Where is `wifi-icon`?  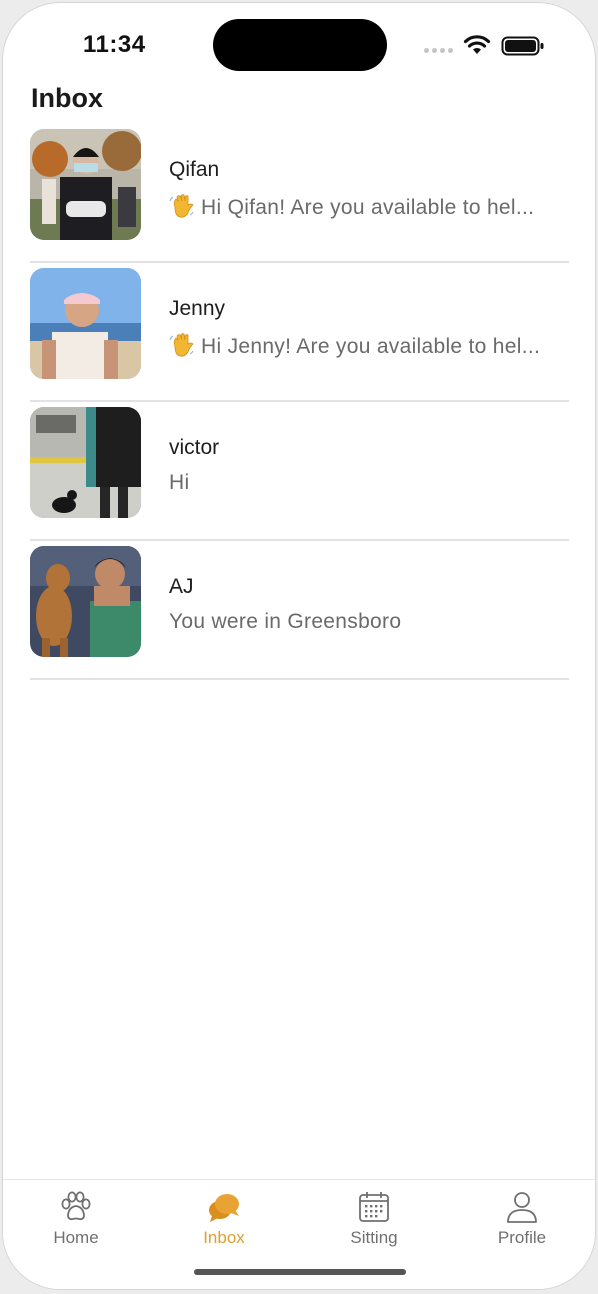
wifi-icon is located at coordinates (477, 44).